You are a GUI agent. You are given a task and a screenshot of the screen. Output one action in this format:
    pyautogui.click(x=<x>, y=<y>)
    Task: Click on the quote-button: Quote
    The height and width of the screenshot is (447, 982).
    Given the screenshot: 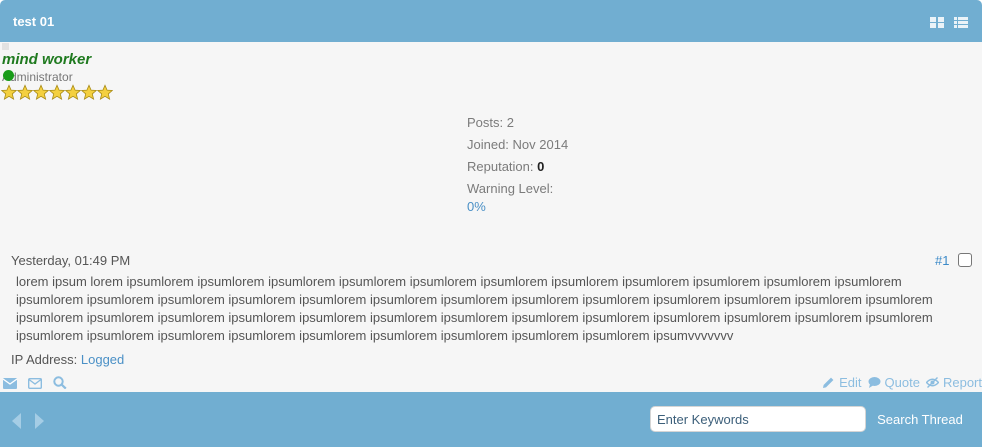 What is the action you would take?
    pyautogui.click(x=894, y=382)
    